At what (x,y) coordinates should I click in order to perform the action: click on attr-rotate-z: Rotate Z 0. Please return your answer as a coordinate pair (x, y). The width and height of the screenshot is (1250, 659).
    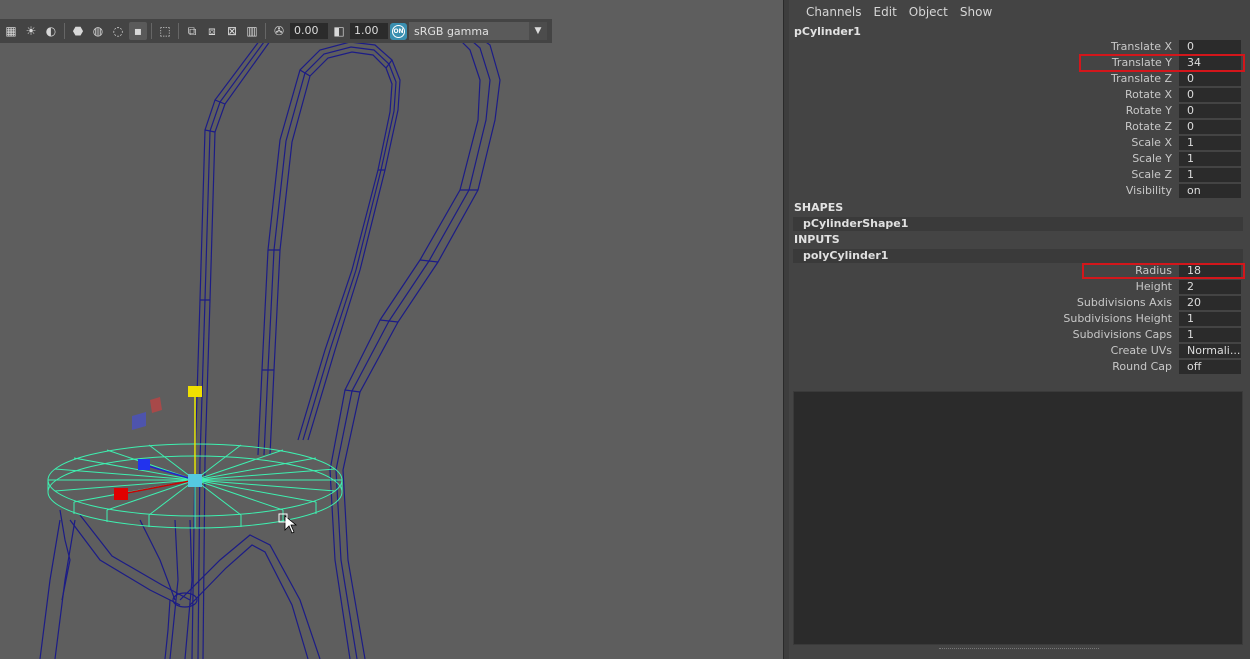
    Looking at the image, I should click on (1017, 127).